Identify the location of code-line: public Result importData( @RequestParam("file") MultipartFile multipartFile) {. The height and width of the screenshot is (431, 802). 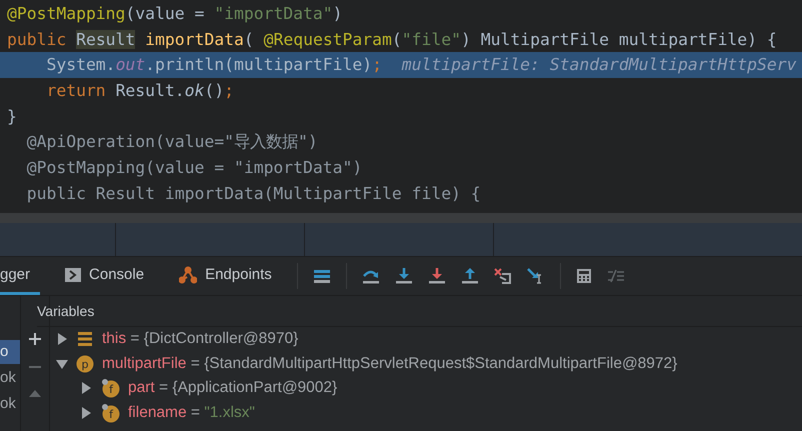
(392, 39).